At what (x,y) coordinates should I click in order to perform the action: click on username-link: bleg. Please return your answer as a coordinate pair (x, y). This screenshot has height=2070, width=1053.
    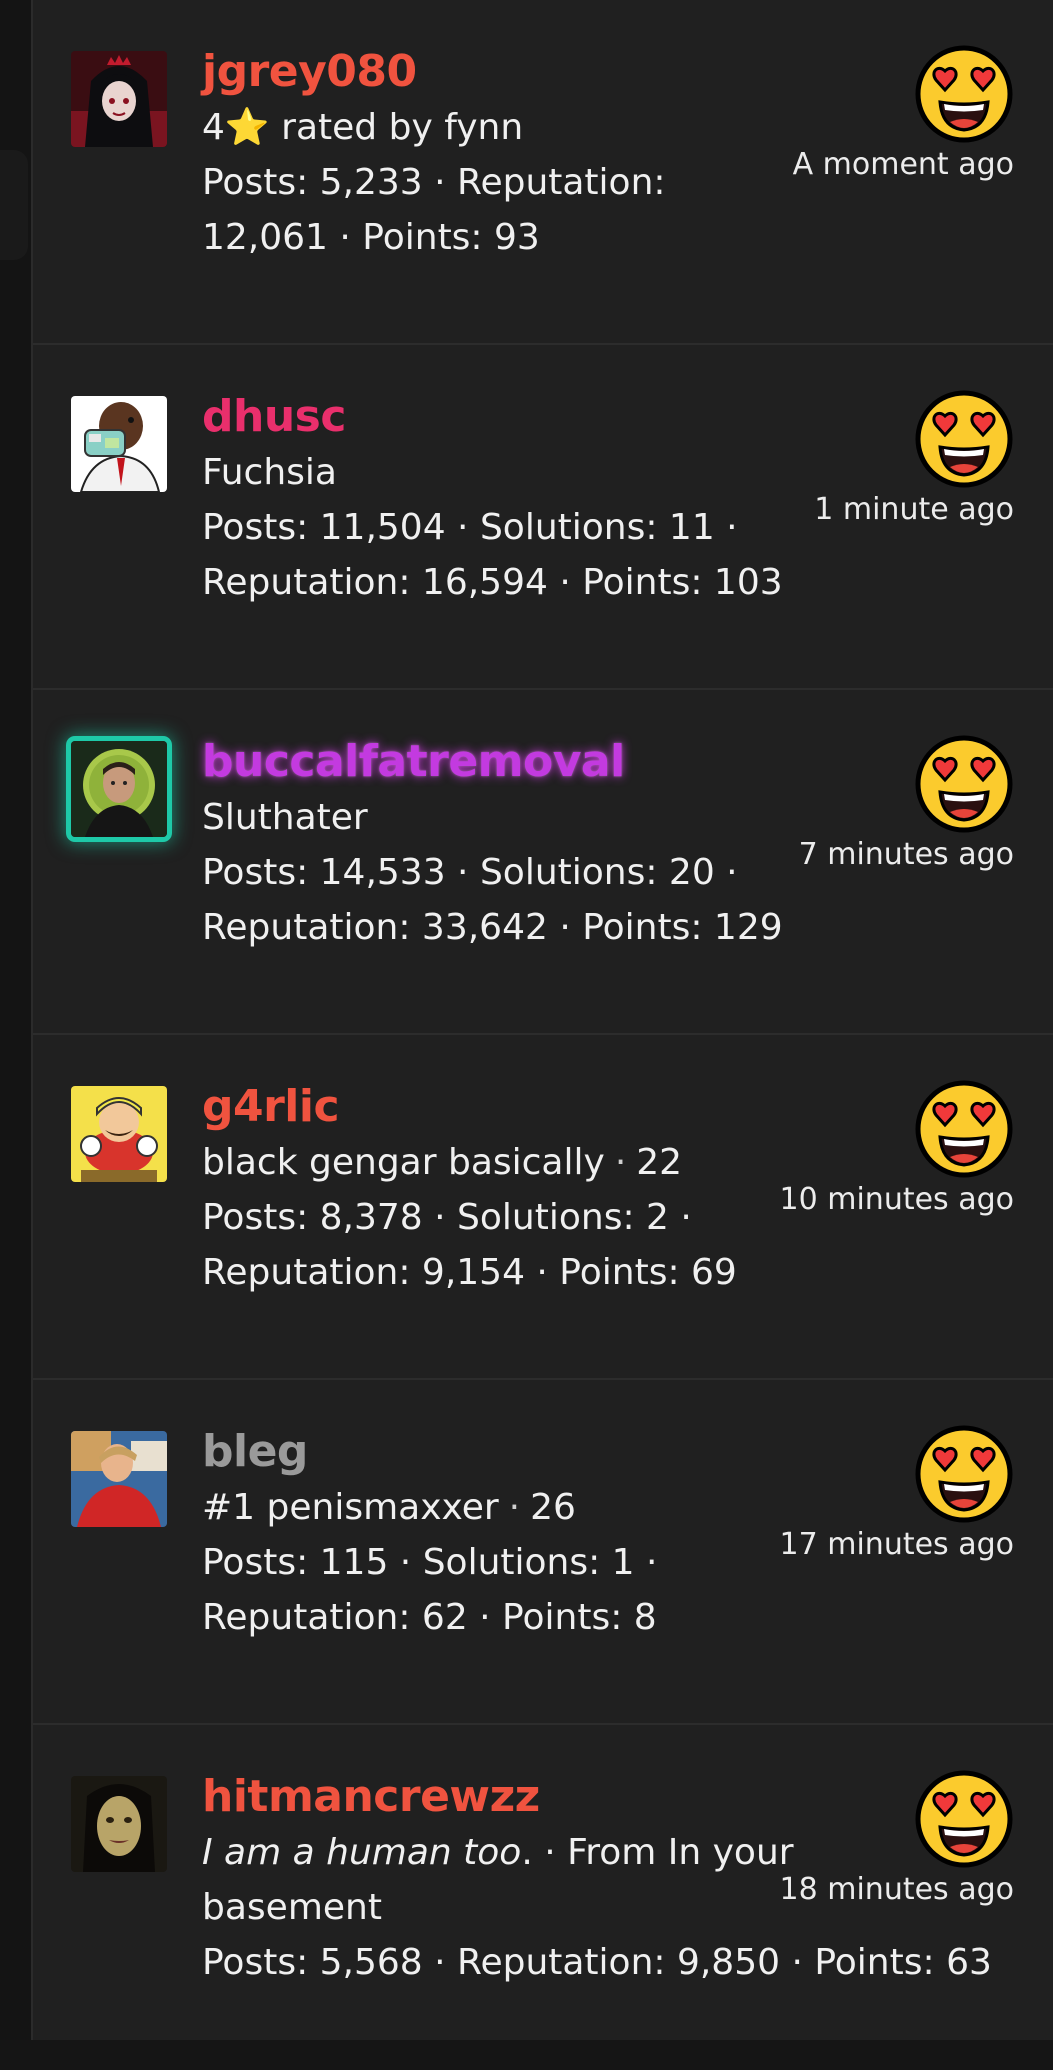
    Looking at the image, I should click on (502, 1452).